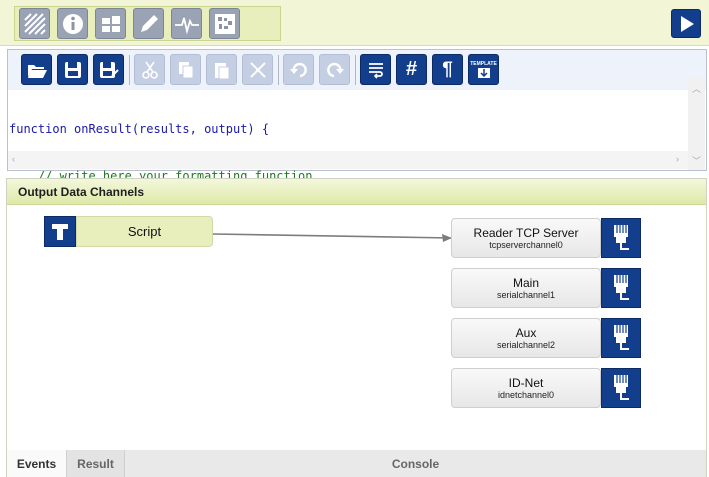 The height and width of the screenshot is (477, 709). I want to click on connection-line, so click(332, 236).